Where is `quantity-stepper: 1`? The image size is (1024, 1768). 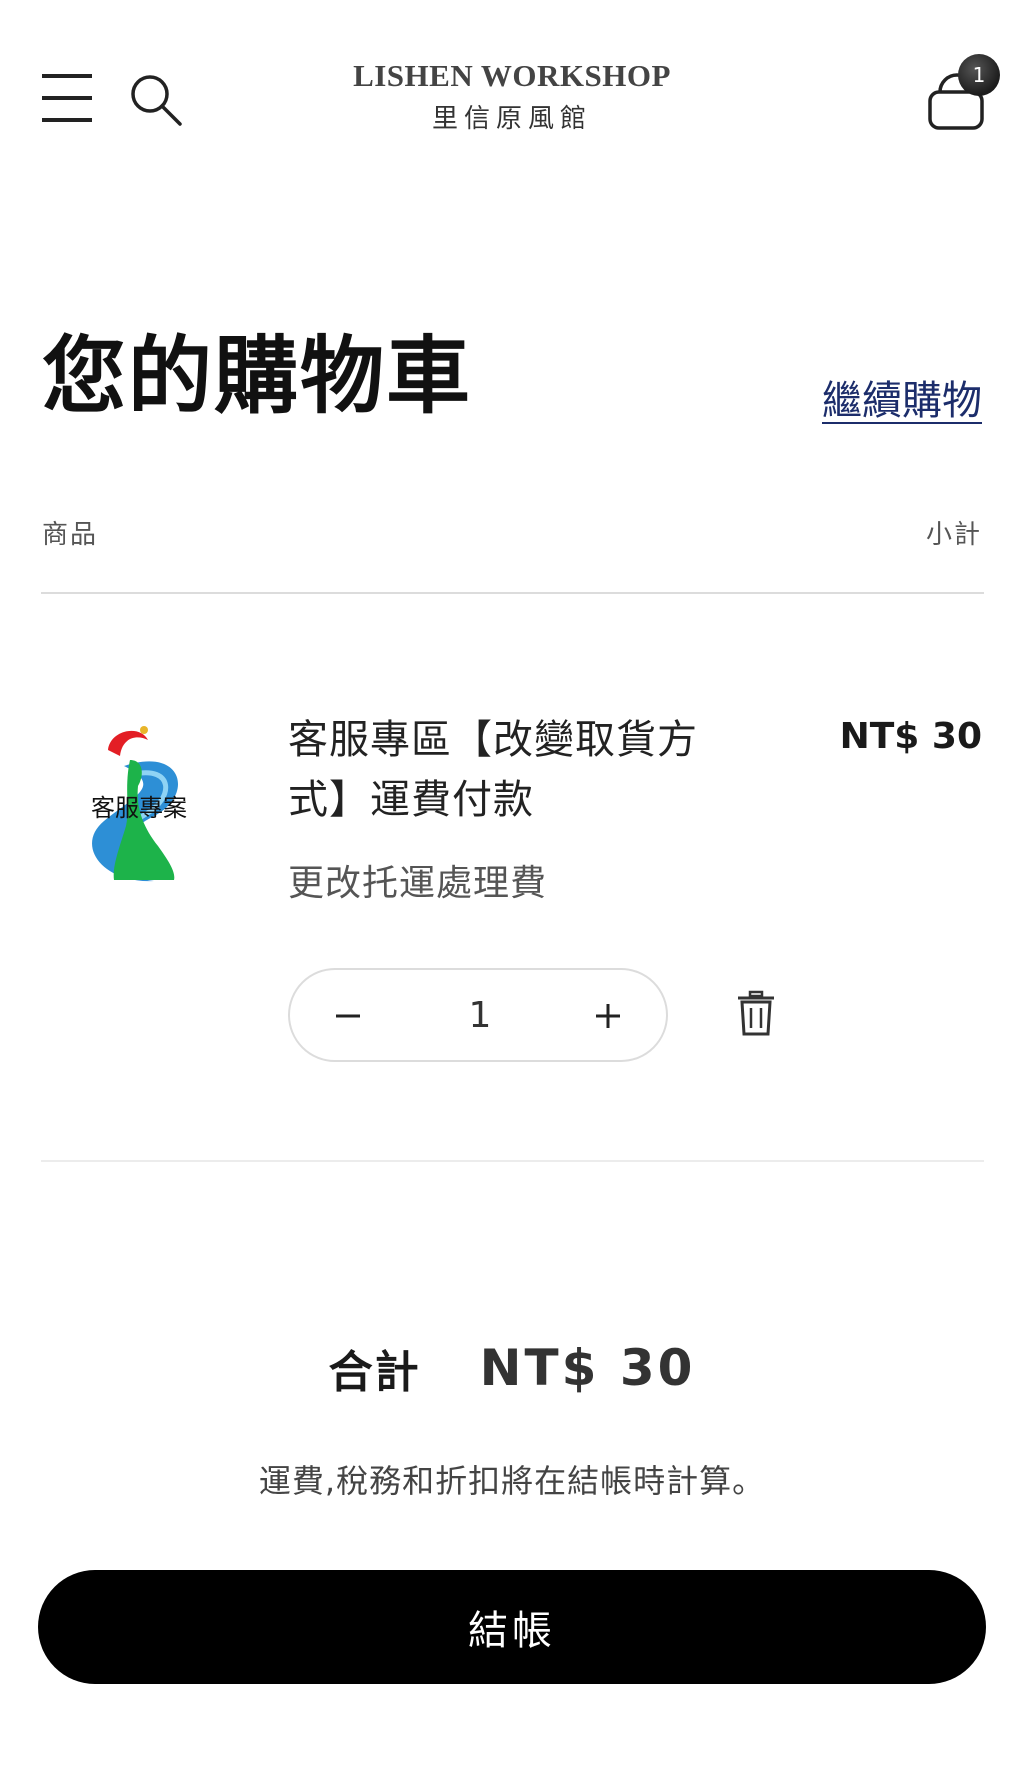 quantity-stepper: 1 is located at coordinates (478, 1015).